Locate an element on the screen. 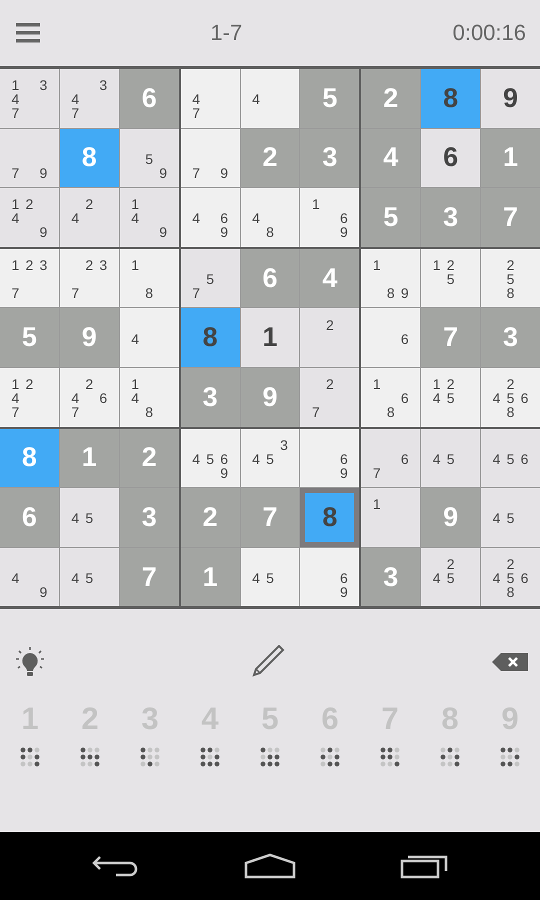 Image resolution: width=540 pixels, height=900 pixels. pencil-mark: 3 is located at coordinates (43, 85).